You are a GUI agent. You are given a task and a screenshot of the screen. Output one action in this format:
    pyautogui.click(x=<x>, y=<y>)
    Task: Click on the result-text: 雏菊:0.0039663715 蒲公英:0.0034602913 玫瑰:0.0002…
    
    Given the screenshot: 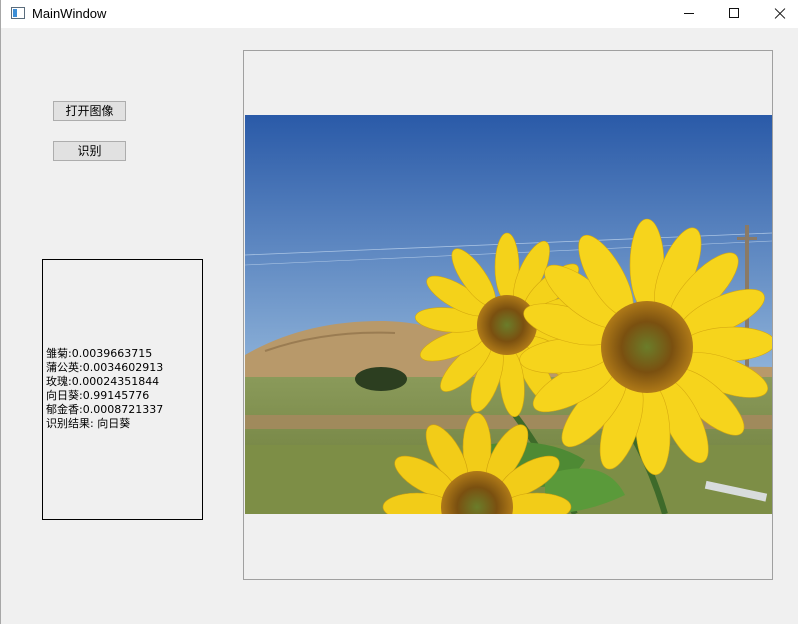 What is the action you would take?
    pyautogui.click(x=104, y=389)
    